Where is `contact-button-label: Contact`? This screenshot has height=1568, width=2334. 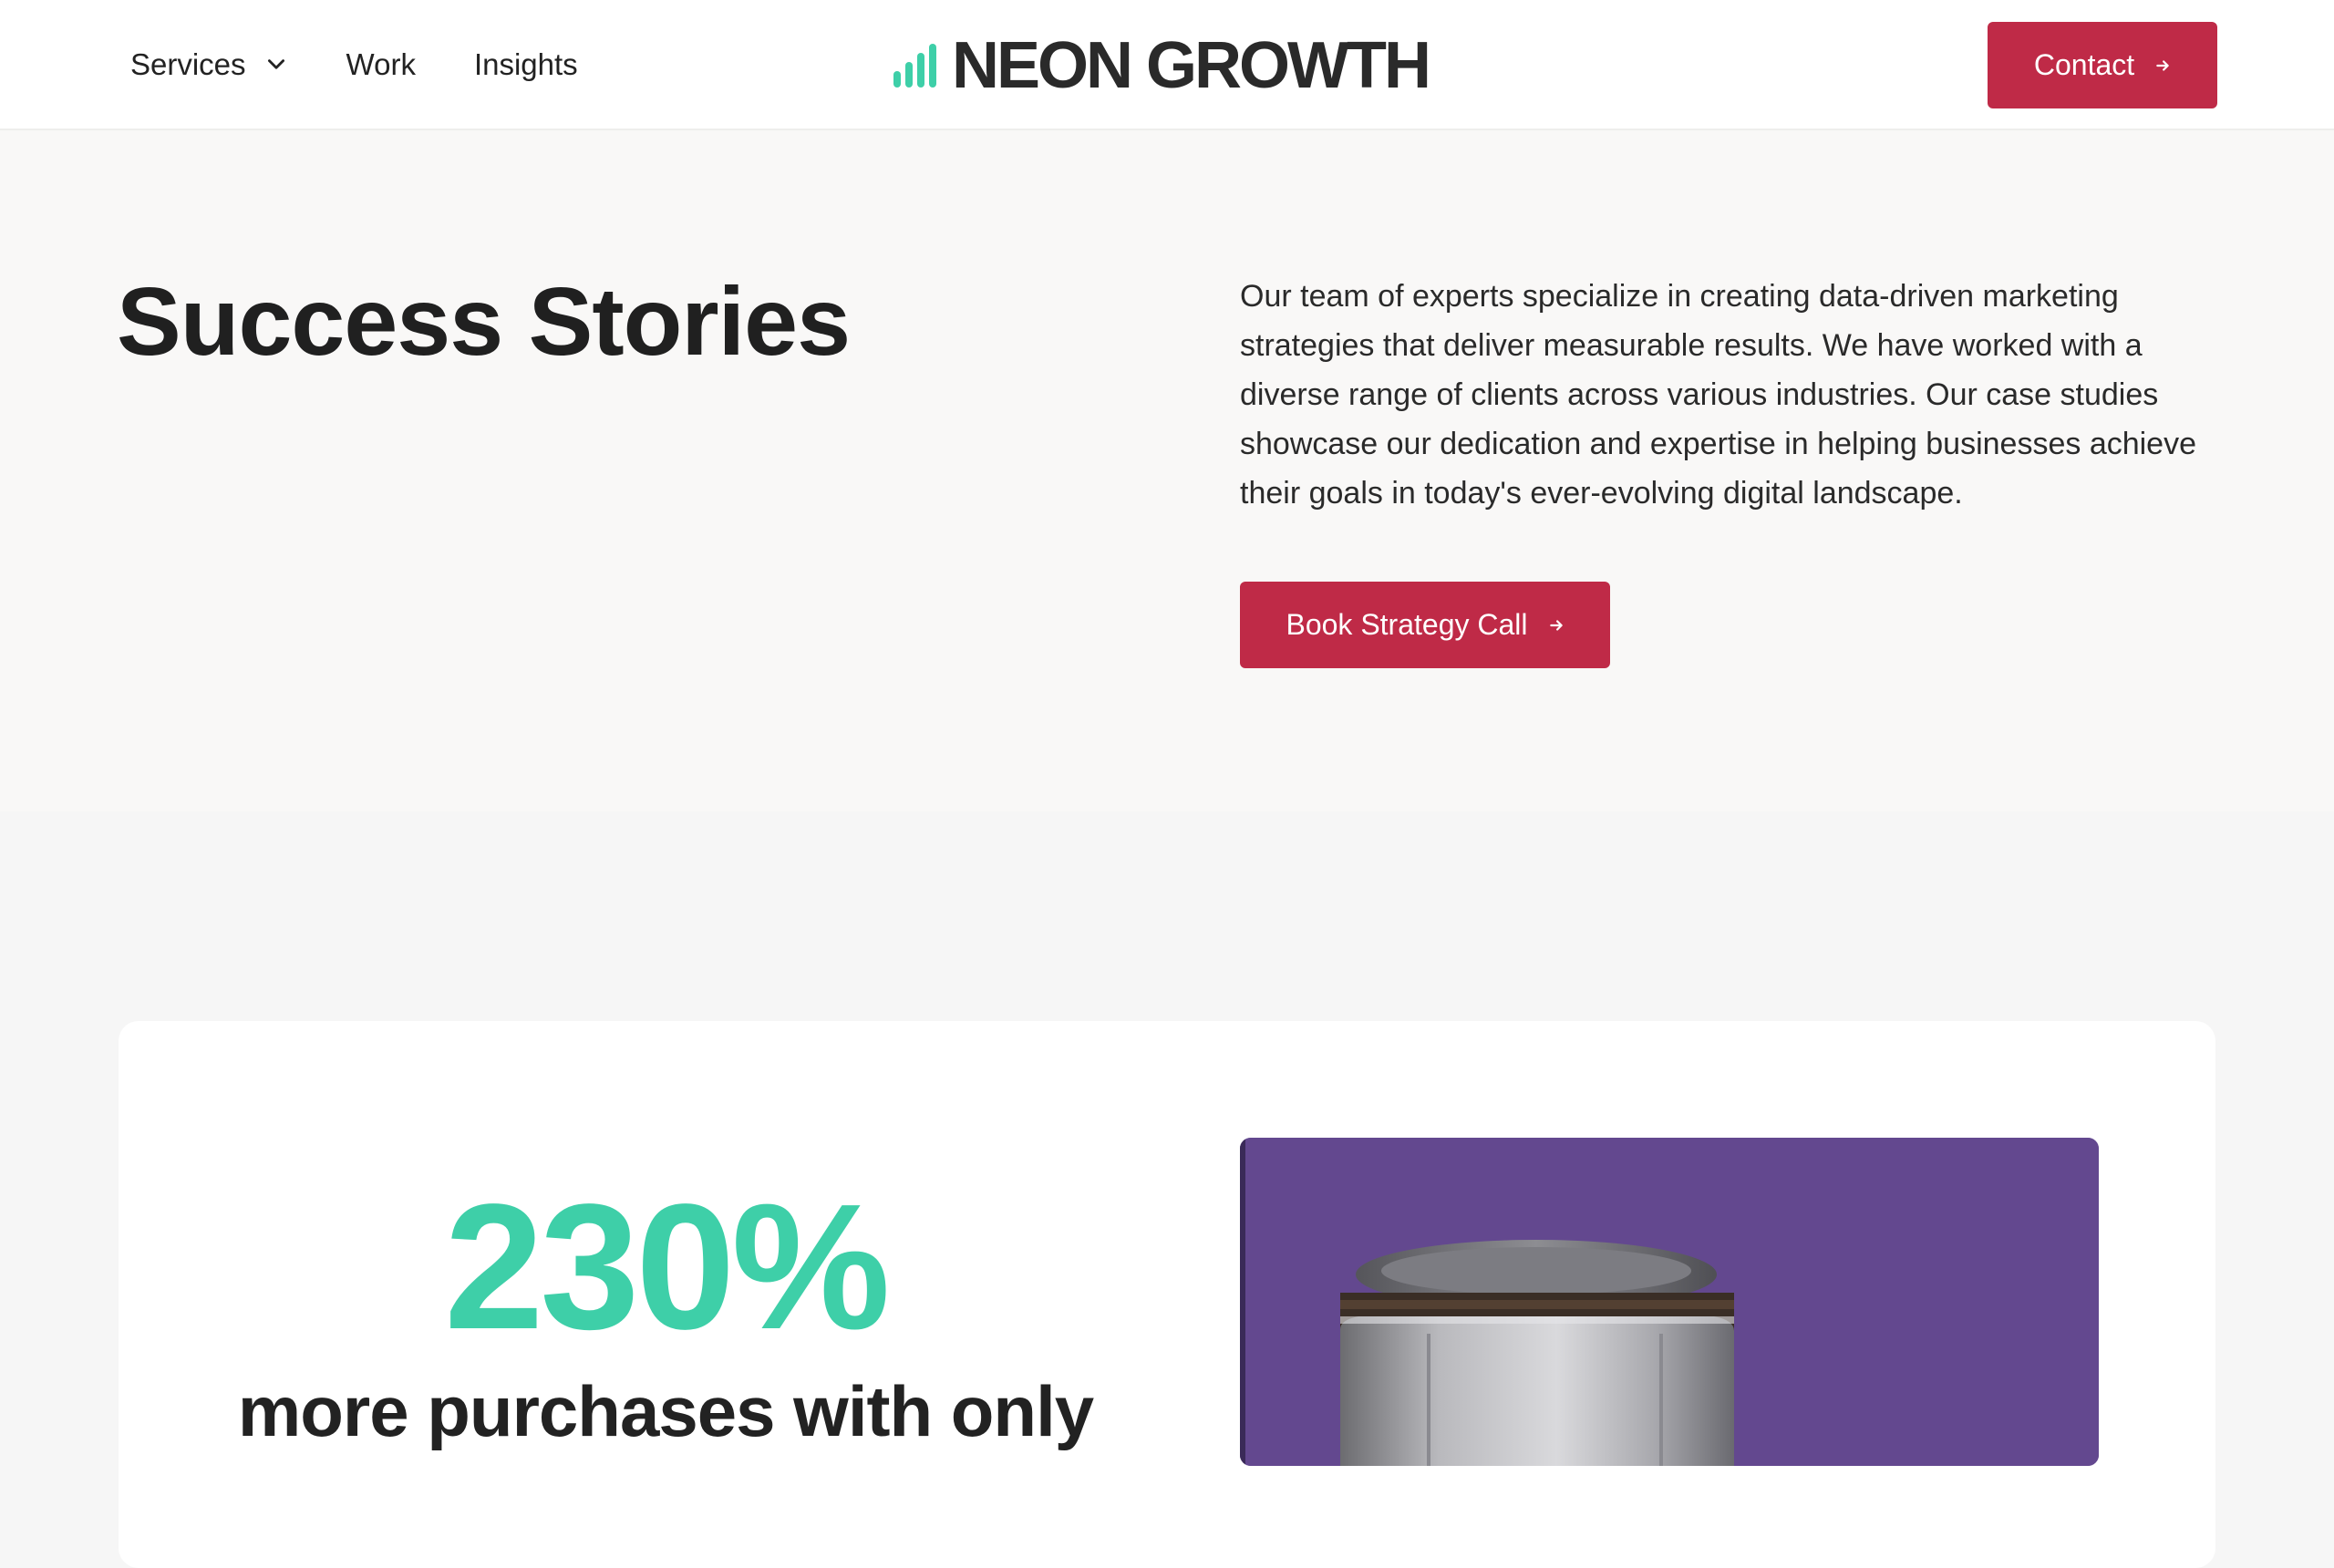
contact-button-label: Contact is located at coordinates (2084, 64).